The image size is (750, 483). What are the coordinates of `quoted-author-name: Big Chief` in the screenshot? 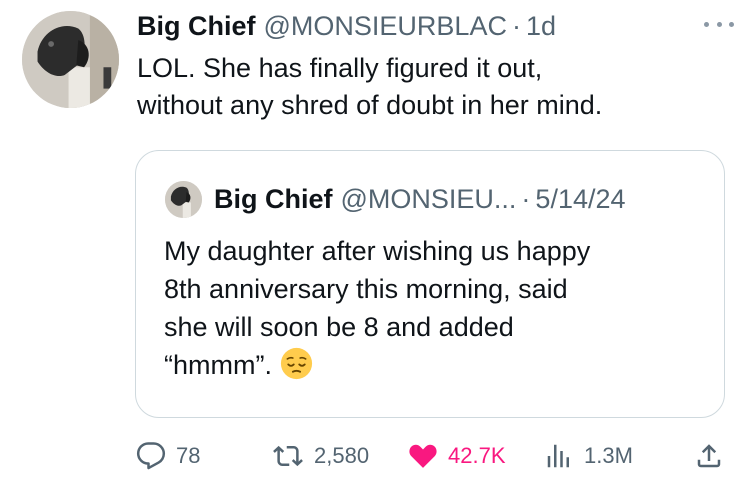 It's located at (273, 198).